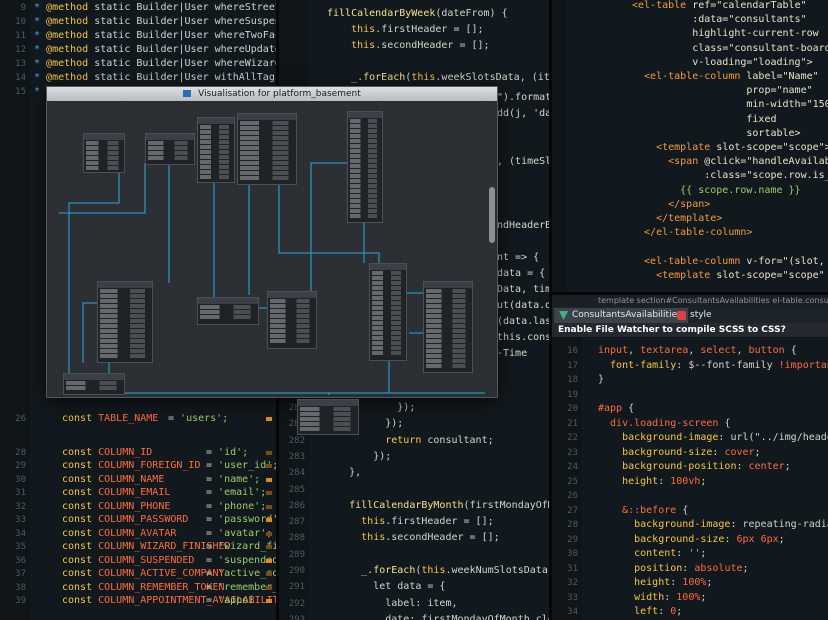 The width and height of the screenshot is (828, 620). What do you see at coordinates (601, 379) in the screenshot?
I see `code-line: }` at bounding box center [601, 379].